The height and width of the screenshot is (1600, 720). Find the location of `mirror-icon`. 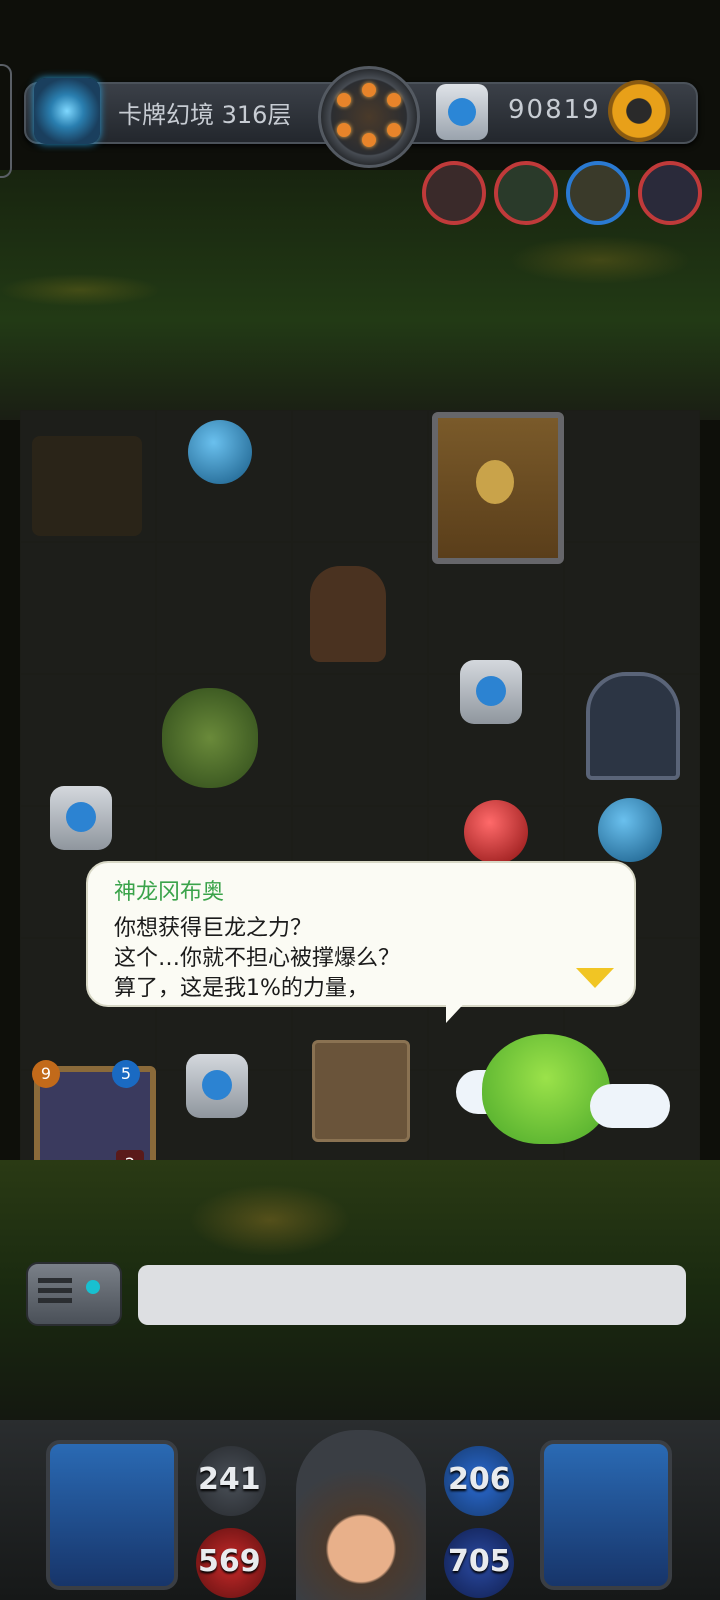

mirror-icon is located at coordinates (633, 726).